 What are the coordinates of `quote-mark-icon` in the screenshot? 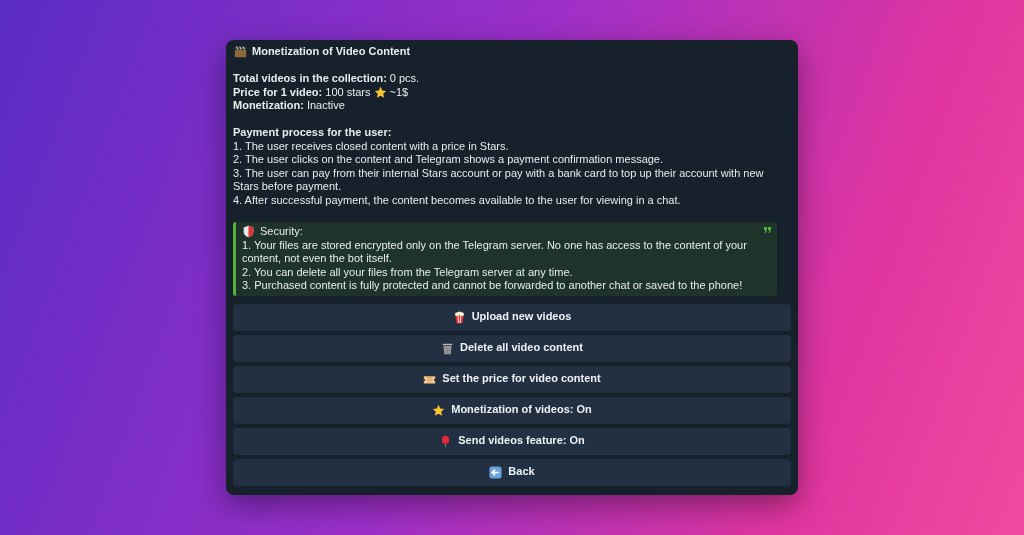 It's located at (767, 230).